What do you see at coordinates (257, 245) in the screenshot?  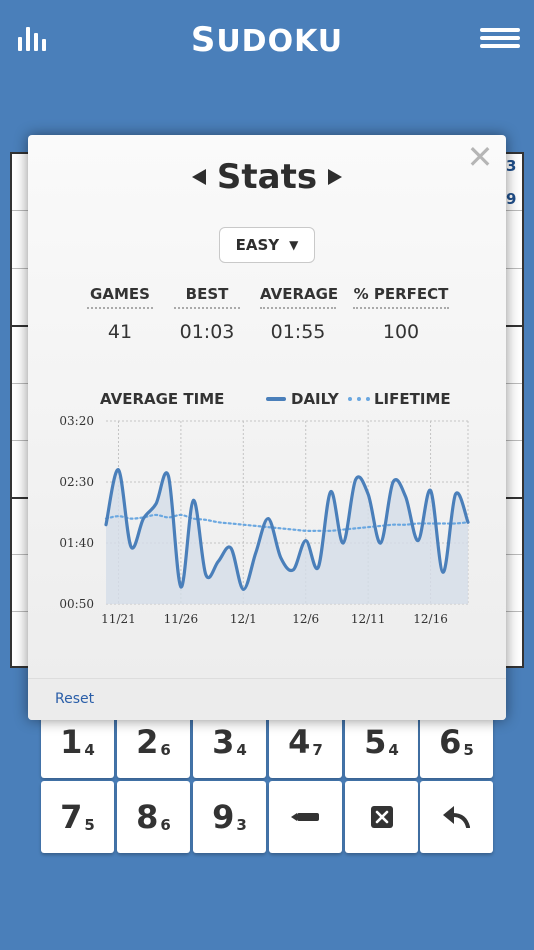 I see `difficulty-value: EASY` at bounding box center [257, 245].